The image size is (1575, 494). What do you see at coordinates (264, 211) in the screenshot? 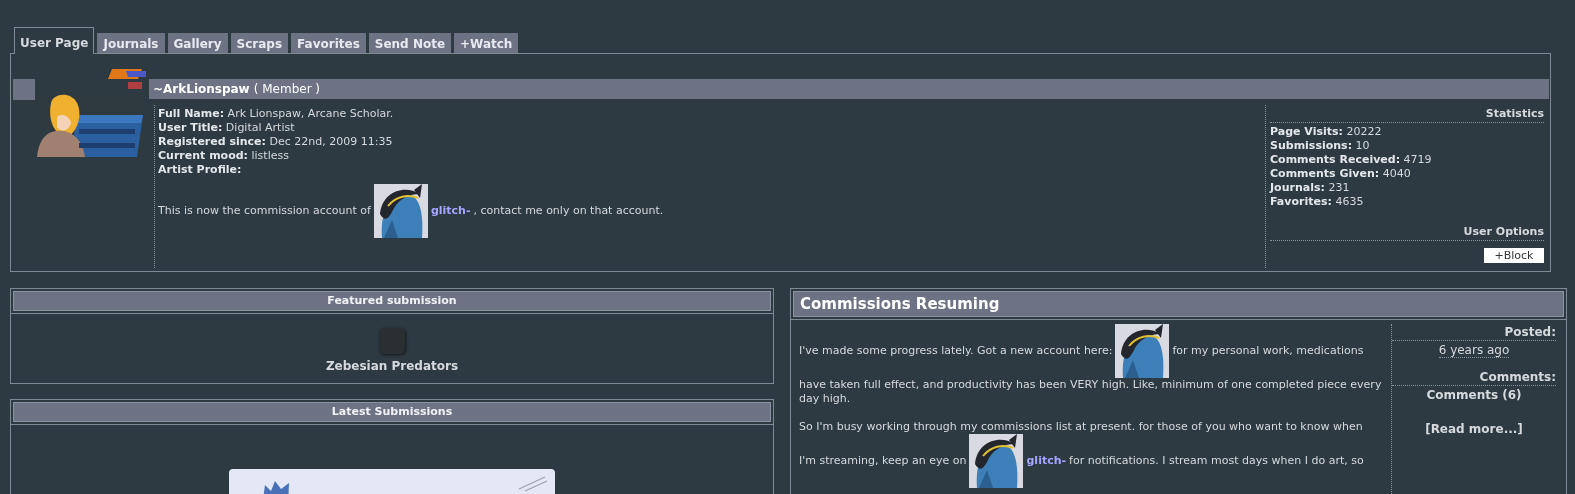
I see `profile-text: This is now the commission account of` at bounding box center [264, 211].